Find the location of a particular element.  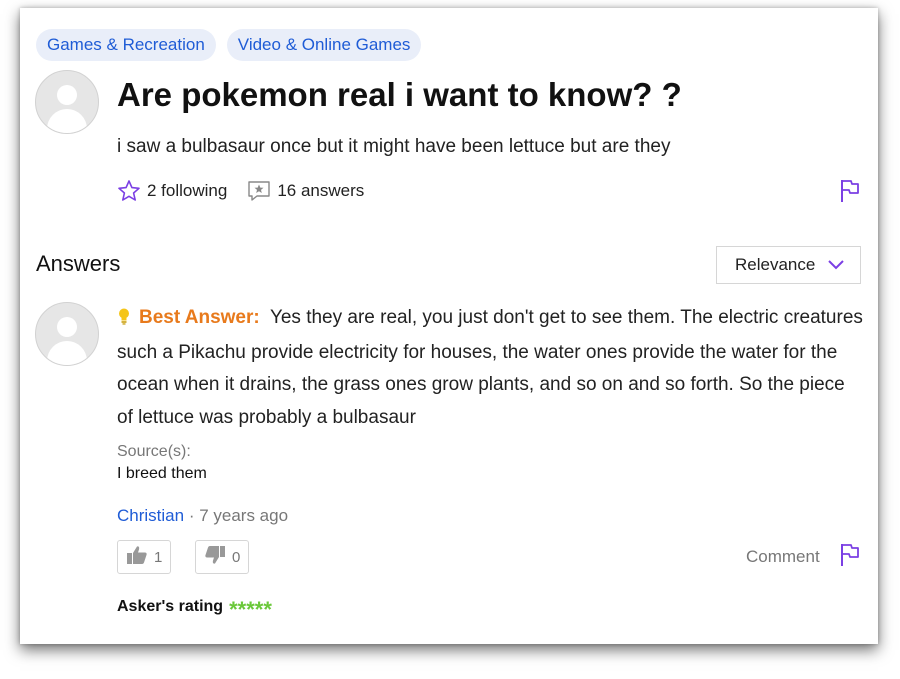

sort-dropdown: Relevance is located at coordinates (788, 265).